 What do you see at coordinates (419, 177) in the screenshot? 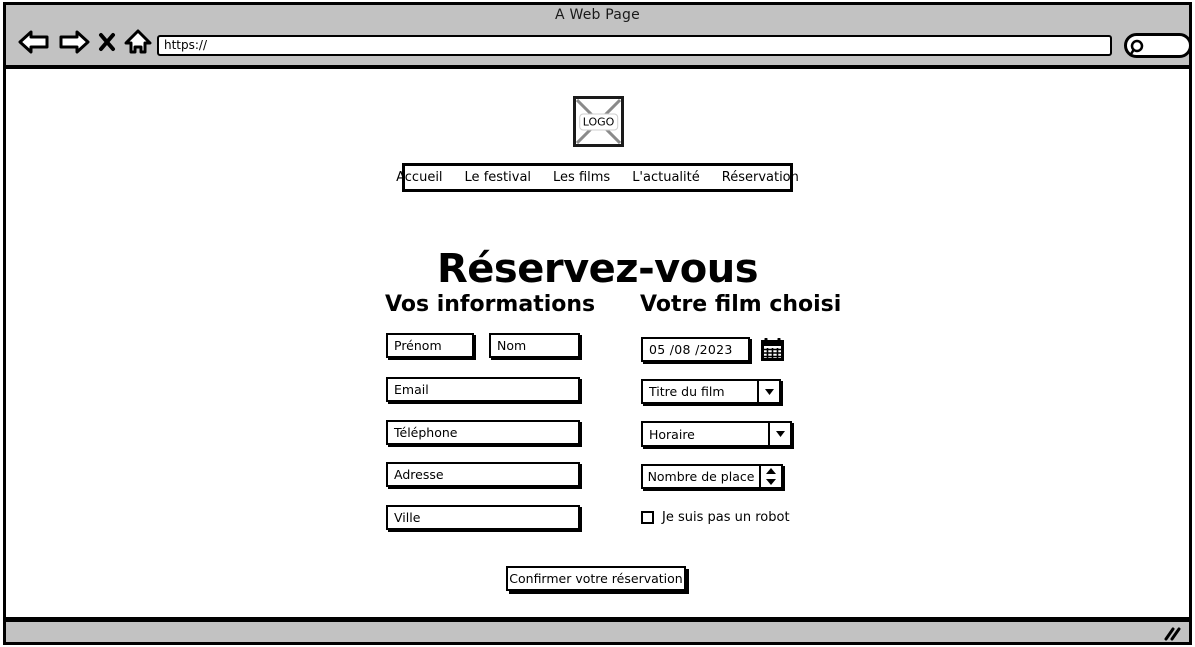
I see `nav-item-accueil: Accueil` at bounding box center [419, 177].